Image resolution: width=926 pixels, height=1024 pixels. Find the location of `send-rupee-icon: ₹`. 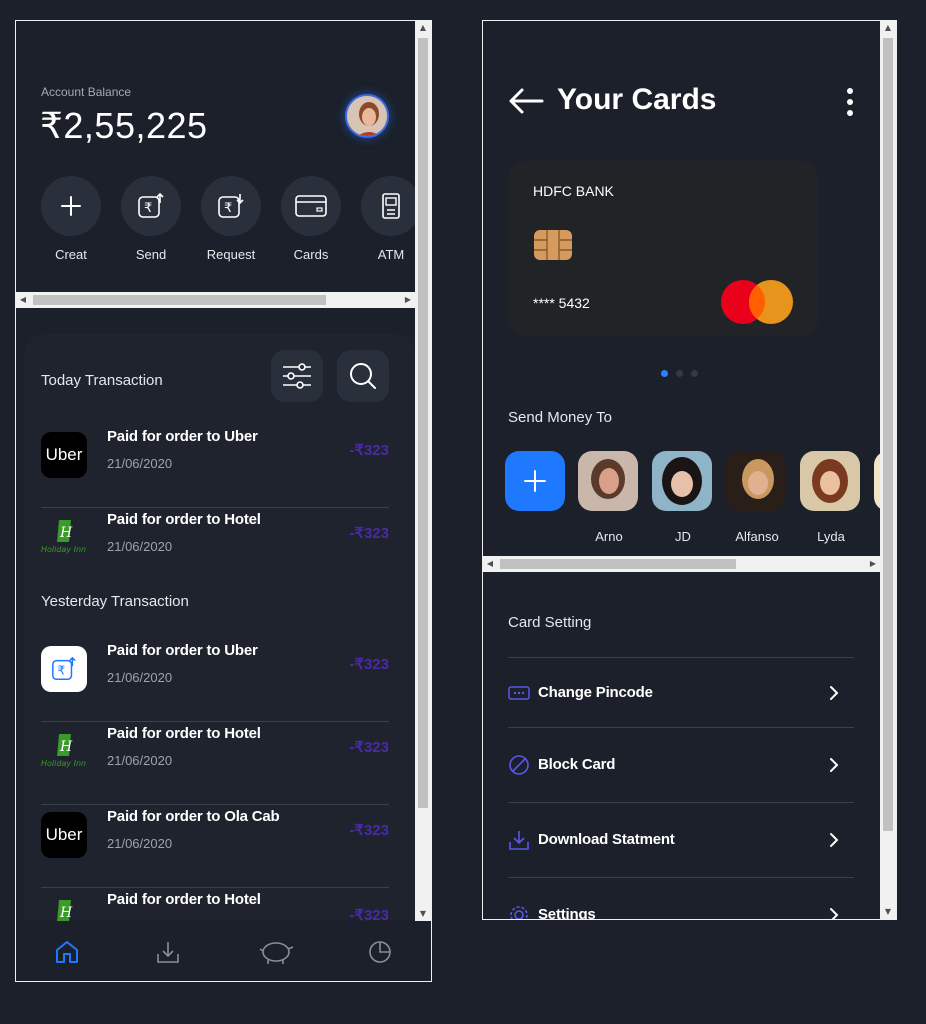

send-rupee-icon: ₹ is located at coordinates (151, 206).